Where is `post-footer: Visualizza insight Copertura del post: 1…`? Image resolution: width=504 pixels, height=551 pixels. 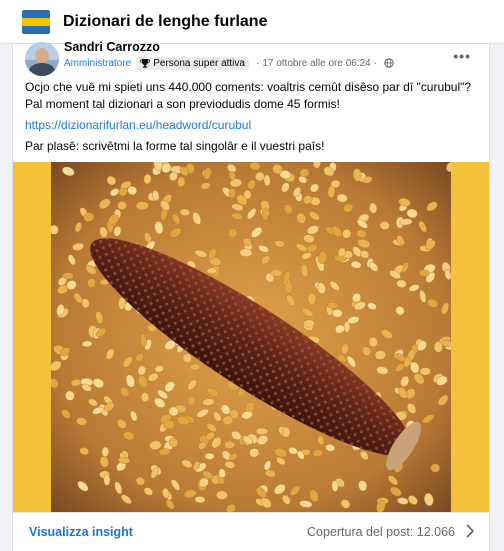
post-footer: Visualizza insight Copertura del post: 1… is located at coordinates (251, 531).